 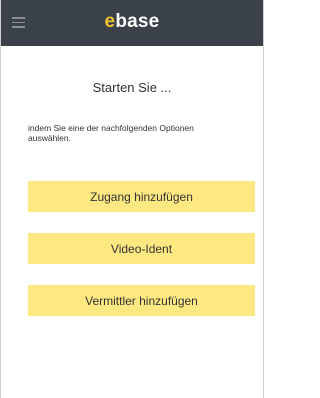 What do you see at coordinates (137, 21) in the screenshot?
I see `logo-text: base` at bounding box center [137, 21].